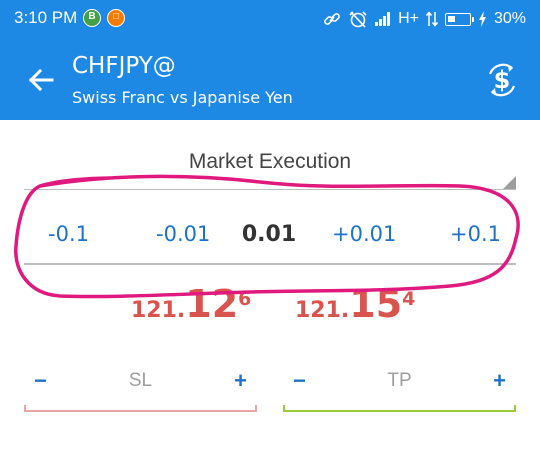  What do you see at coordinates (424, 19) in the screenshot?
I see `status-icons: H+ 30%` at bounding box center [424, 19].